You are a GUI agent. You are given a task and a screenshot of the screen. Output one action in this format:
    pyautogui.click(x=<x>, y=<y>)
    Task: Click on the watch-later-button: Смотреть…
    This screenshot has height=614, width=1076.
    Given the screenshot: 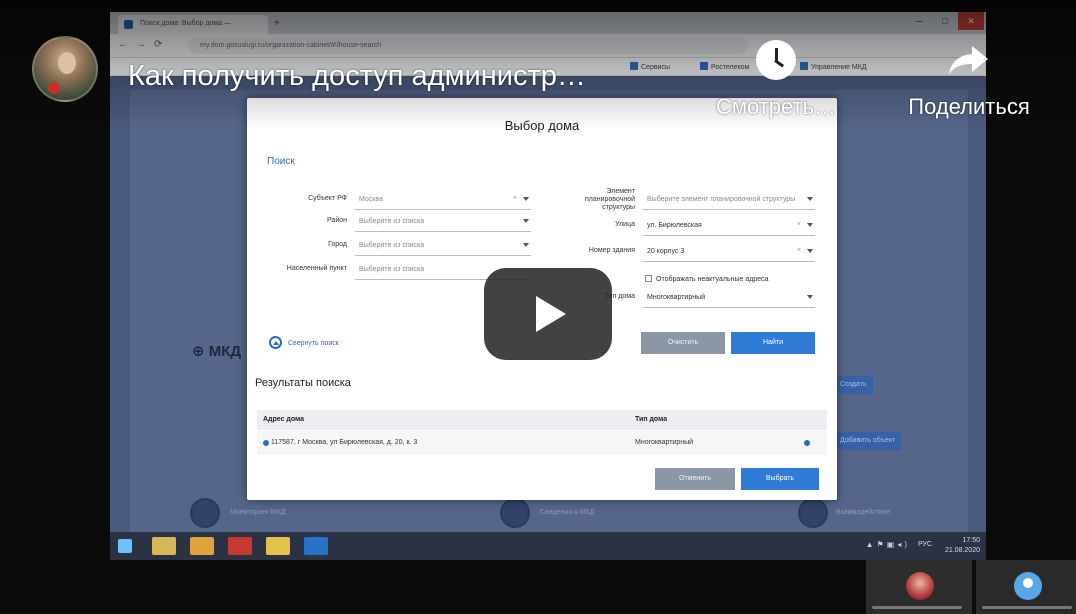 What is the action you would take?
    pyautogui.click(x=776, y=85)
    